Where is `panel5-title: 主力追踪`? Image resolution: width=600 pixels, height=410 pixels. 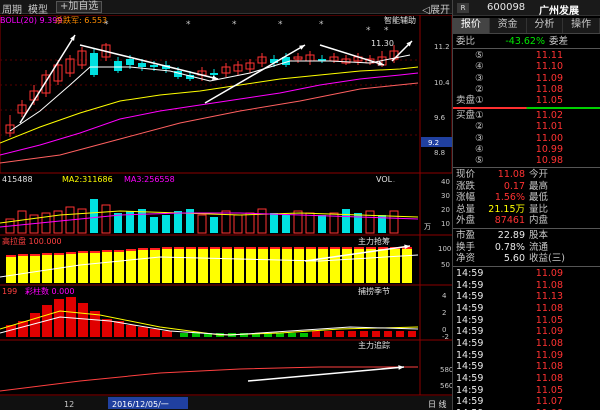
panel5-title: 主力追踪 is located at coordinates (374, 345).